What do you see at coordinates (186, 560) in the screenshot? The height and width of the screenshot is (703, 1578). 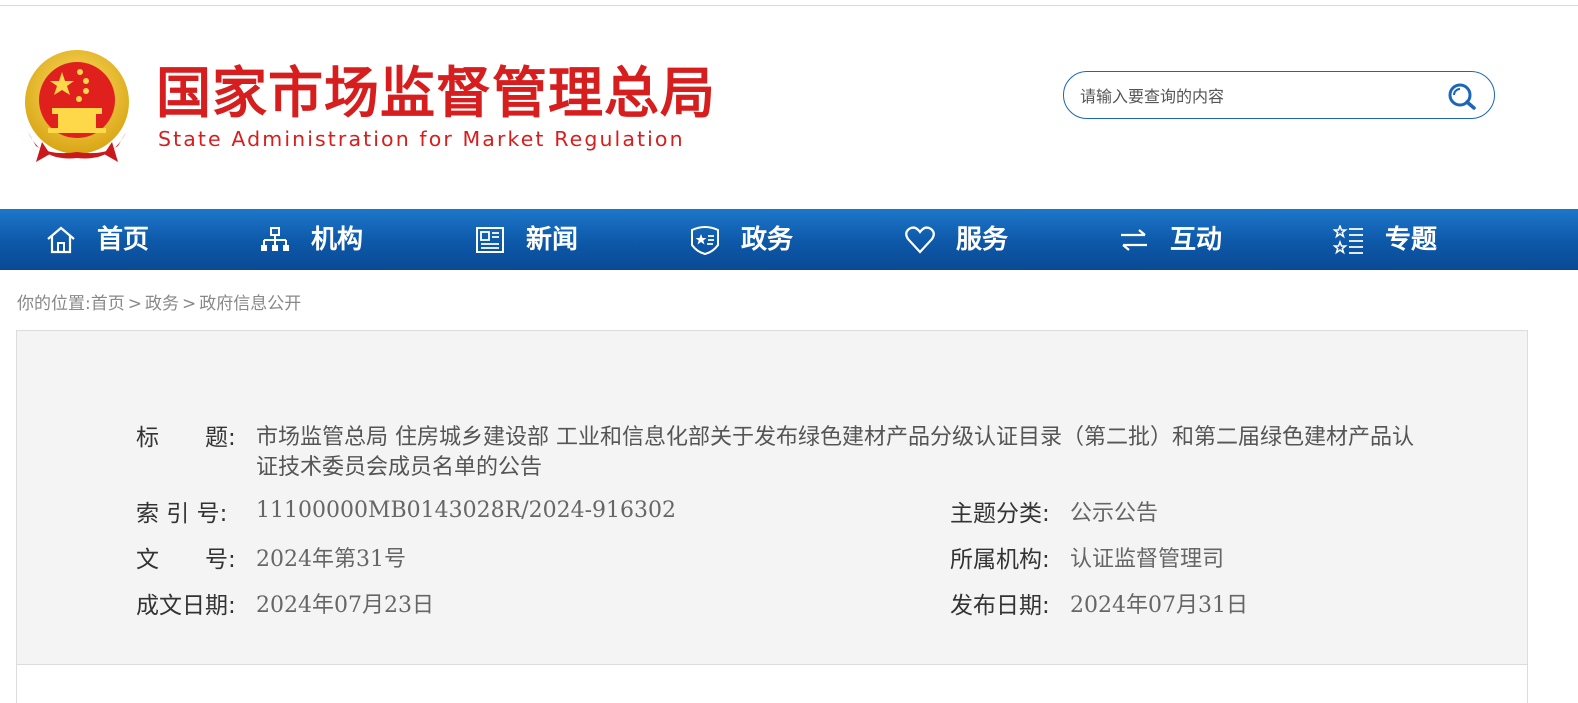 I see `document-number-label: 文 号:` at bounding box center [186, 560].